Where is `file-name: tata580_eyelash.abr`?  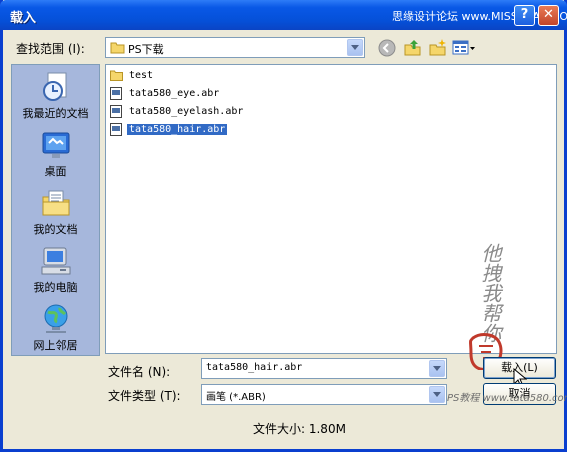
file-name: tata580_eyelash.abr is located at coordinates (186, 111).